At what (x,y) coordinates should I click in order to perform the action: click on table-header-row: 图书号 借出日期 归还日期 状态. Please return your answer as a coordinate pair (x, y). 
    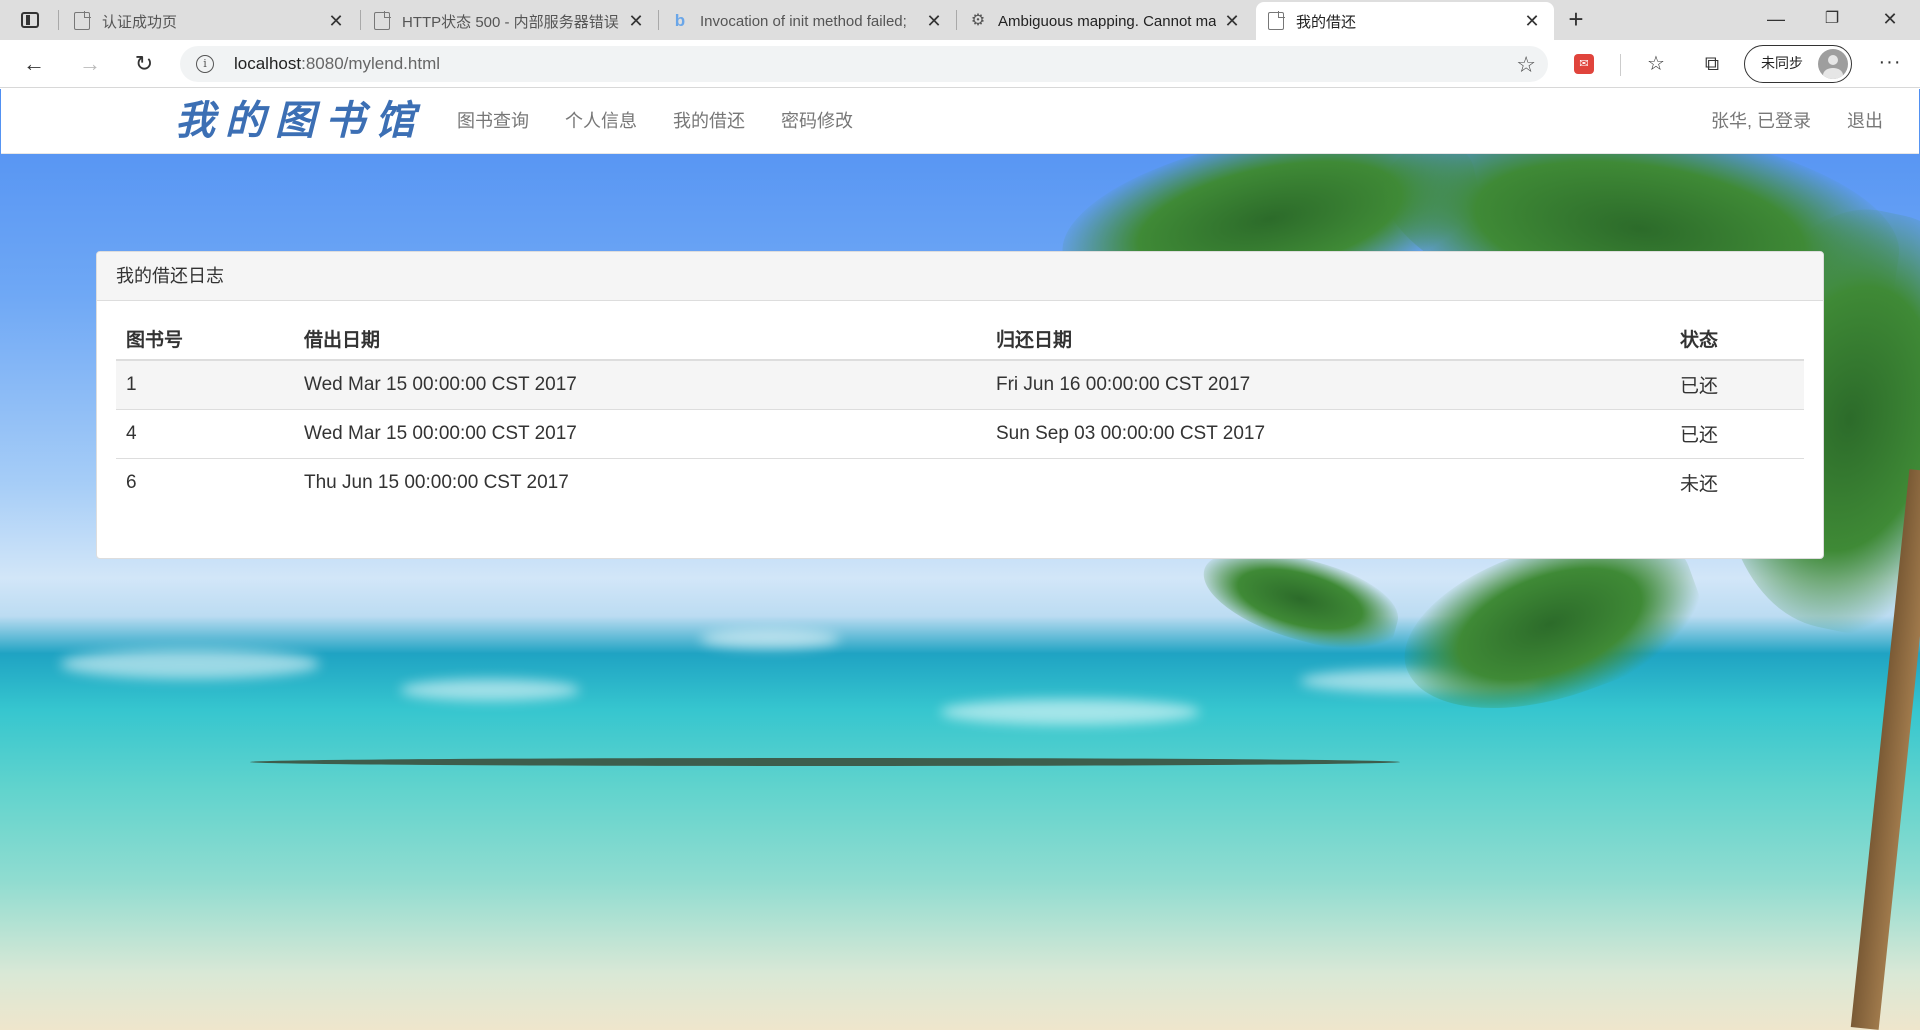
    Looking at the image, I should click on (960, 339).